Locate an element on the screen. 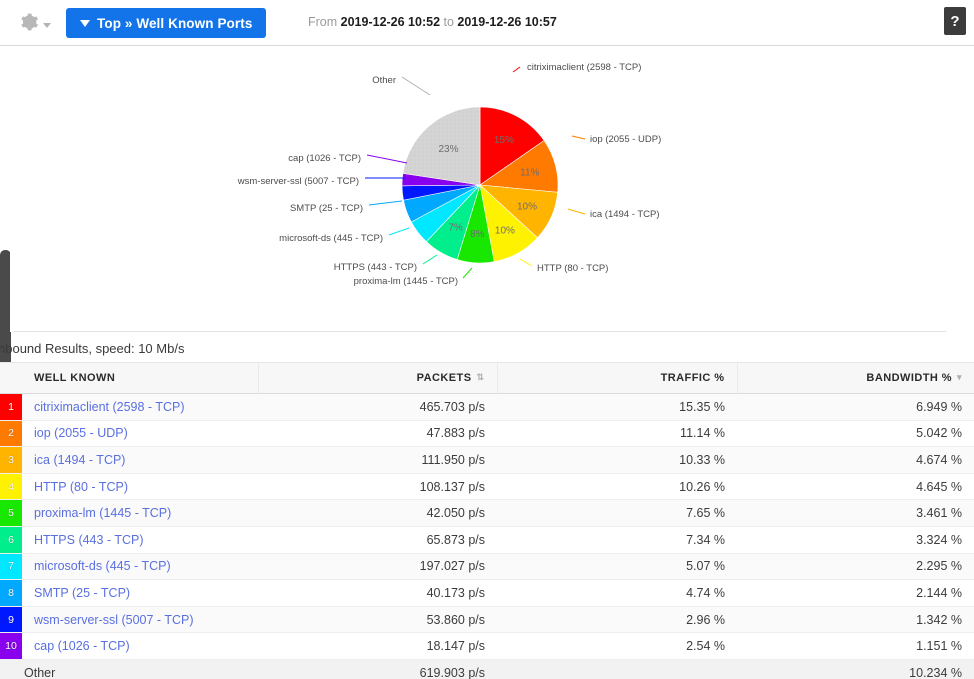 This screenshot has width=974, height=679. pie-slice-label: cap (1026 - TCP) is located at coordinates (324, 158).